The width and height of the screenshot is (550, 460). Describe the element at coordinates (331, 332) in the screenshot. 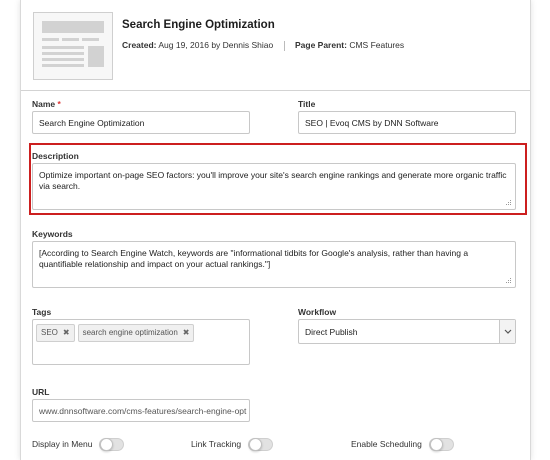

I see `workflow-value: Direct Publish` at that location.